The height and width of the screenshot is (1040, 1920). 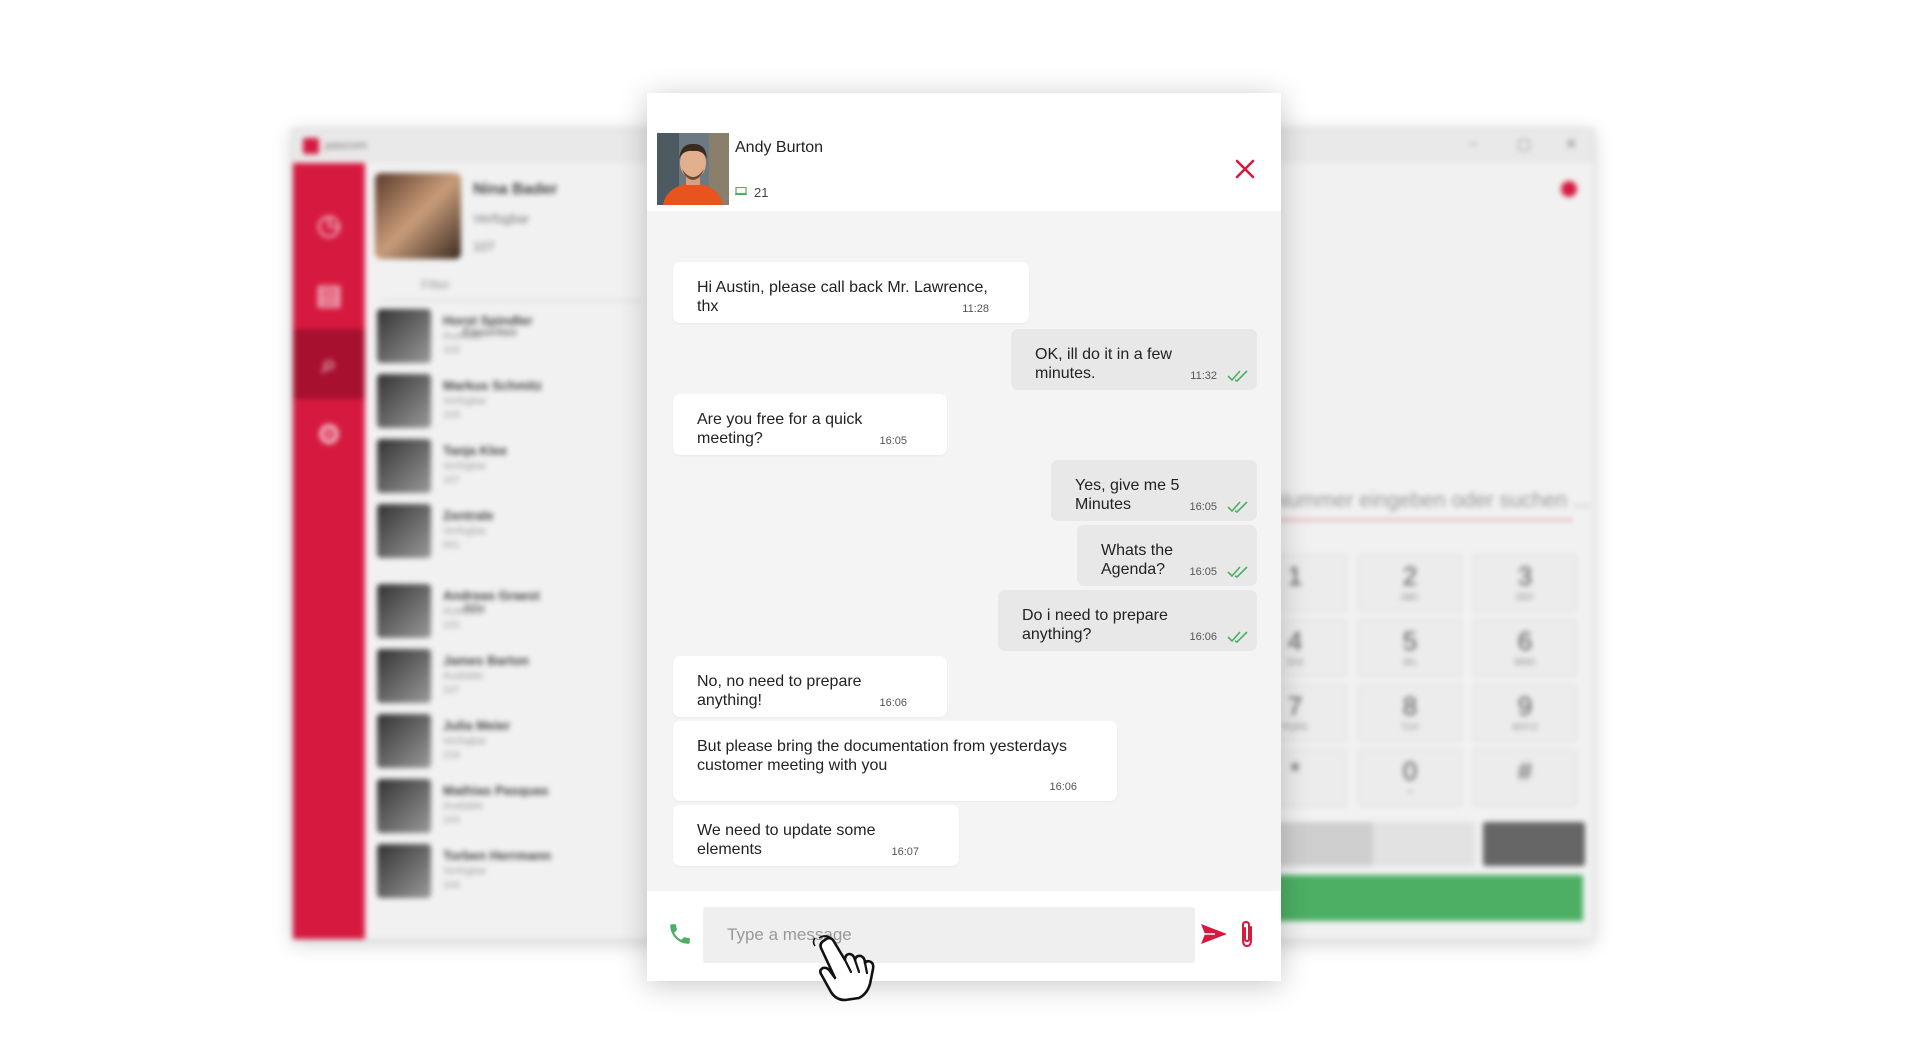 I want to click on contact-list-item: Tanja Klee Verfügbar 107, so click(x=507, y=467).